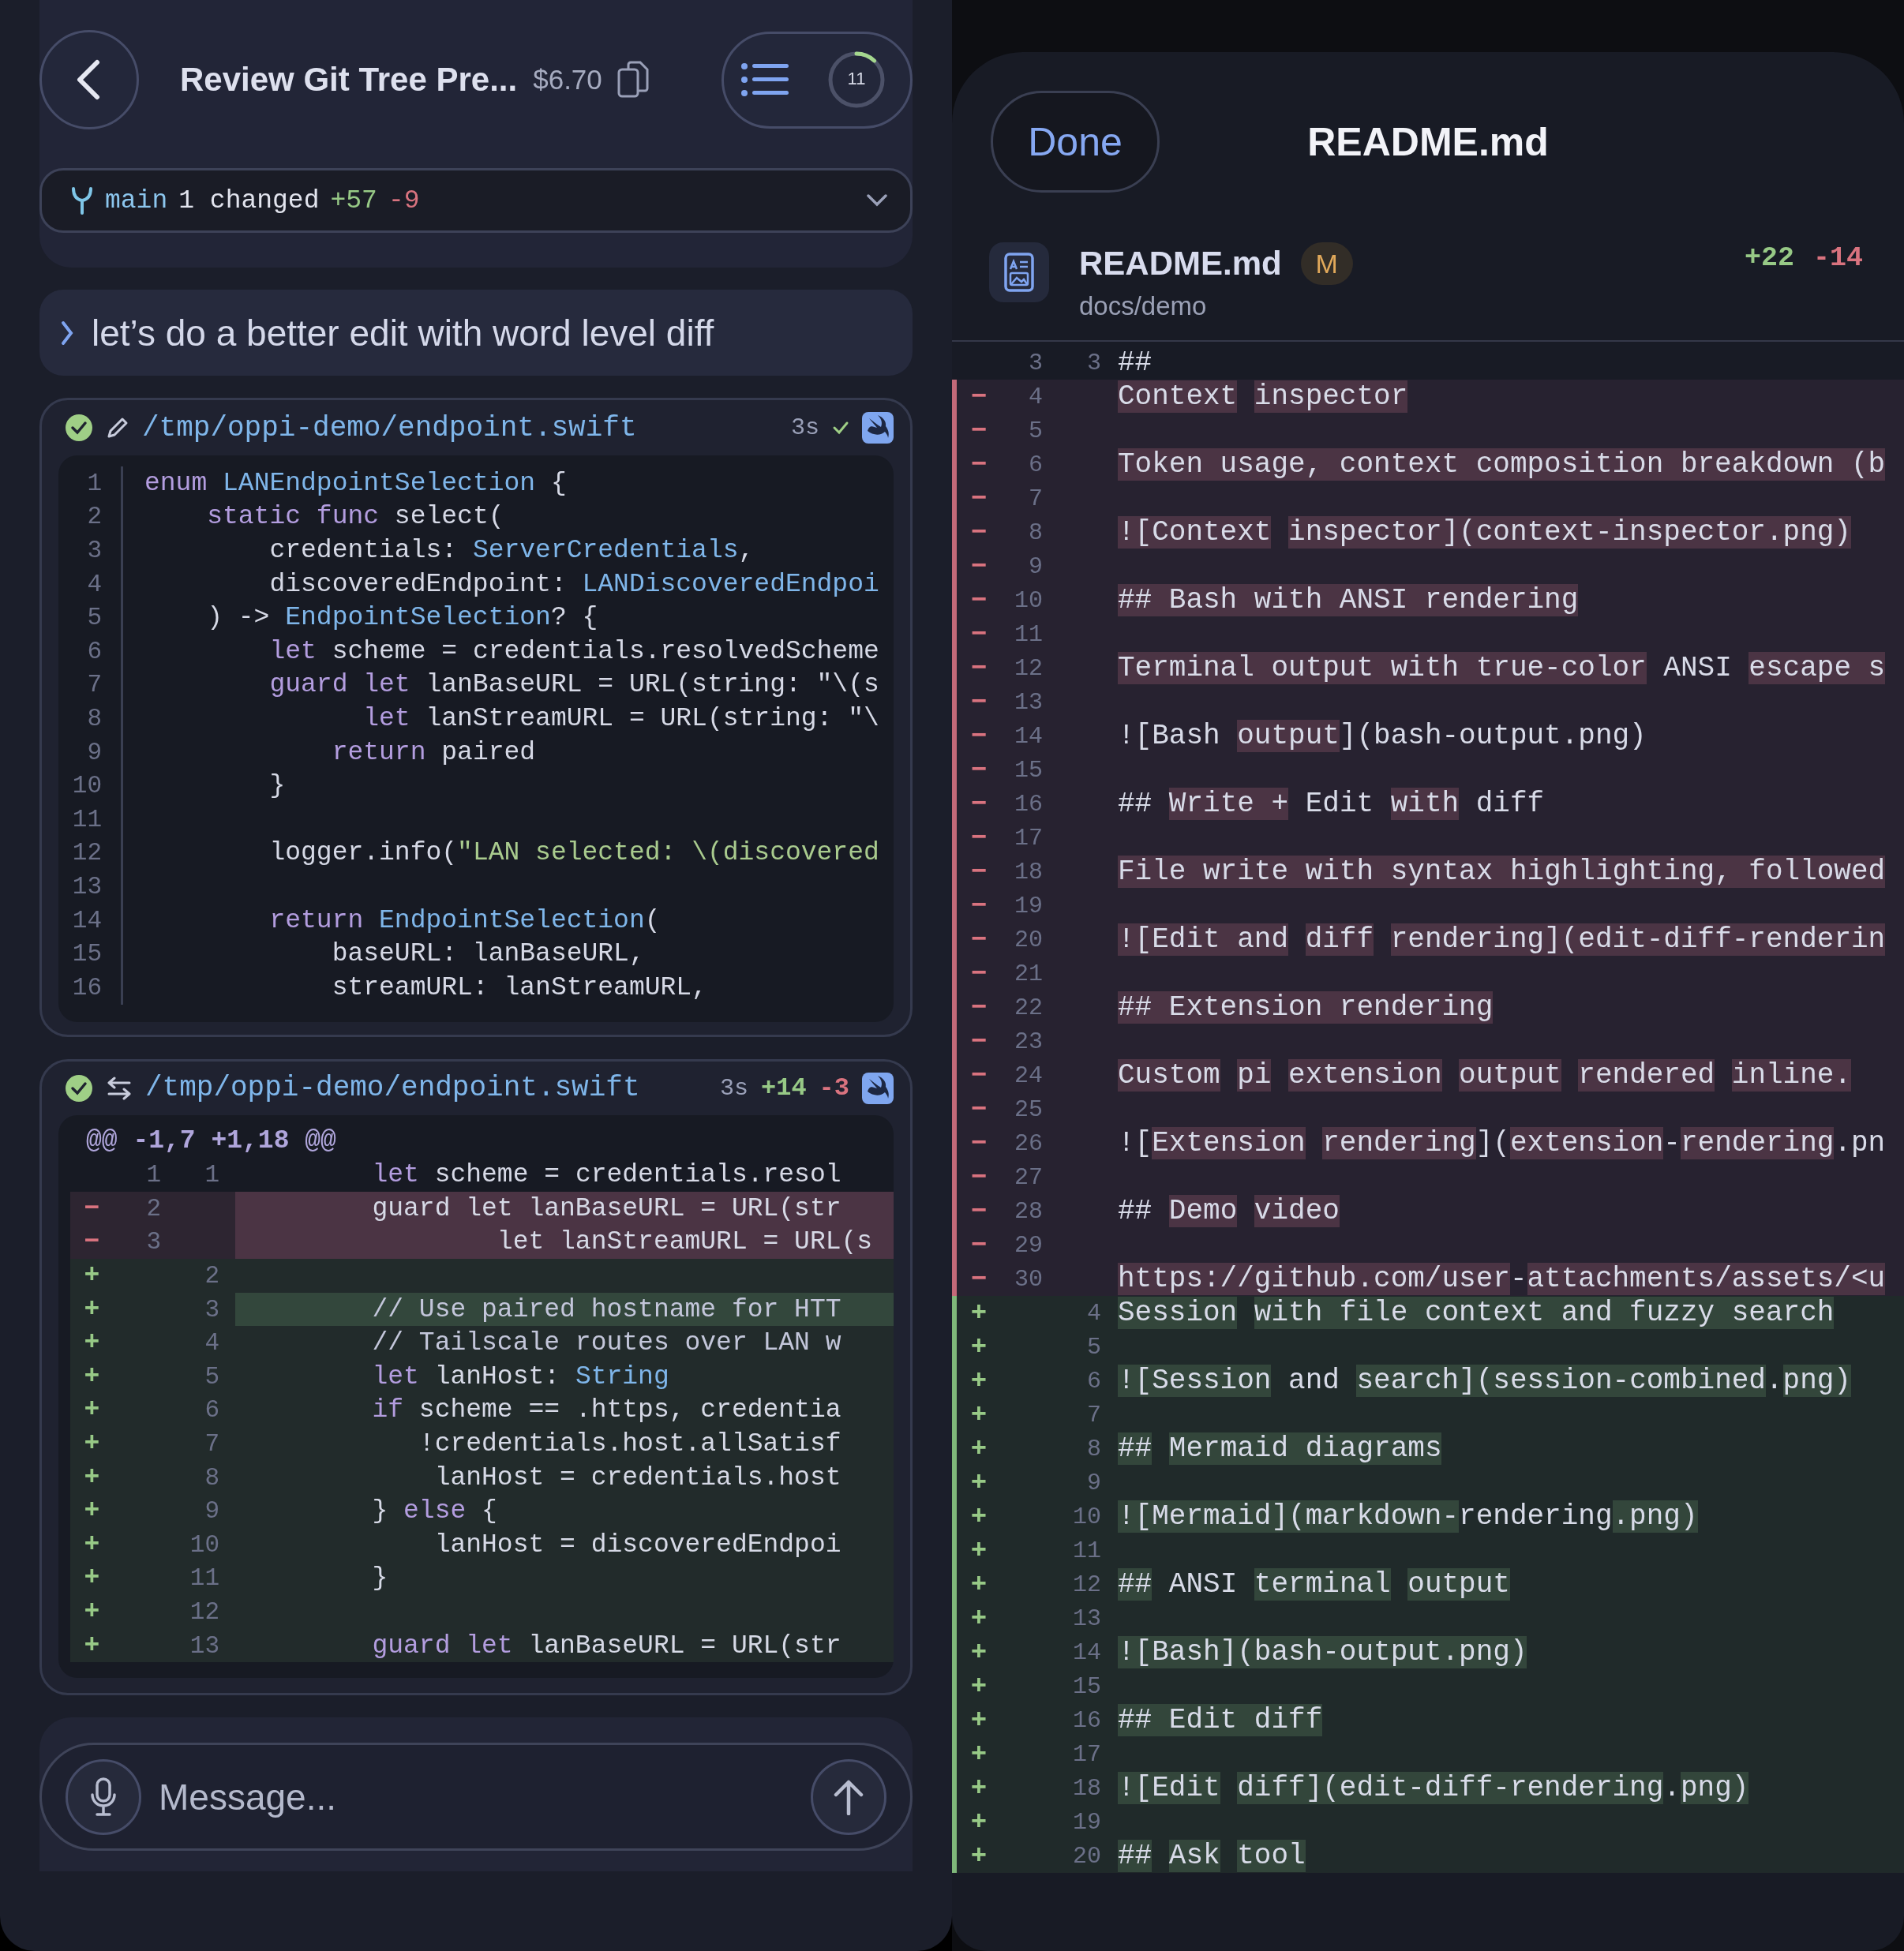 This screenshot has height=1951, width=1904. I want to click on diff-line-text: ![Edit and diff rendering](edit-diff-renderin, so click(1502, 940).